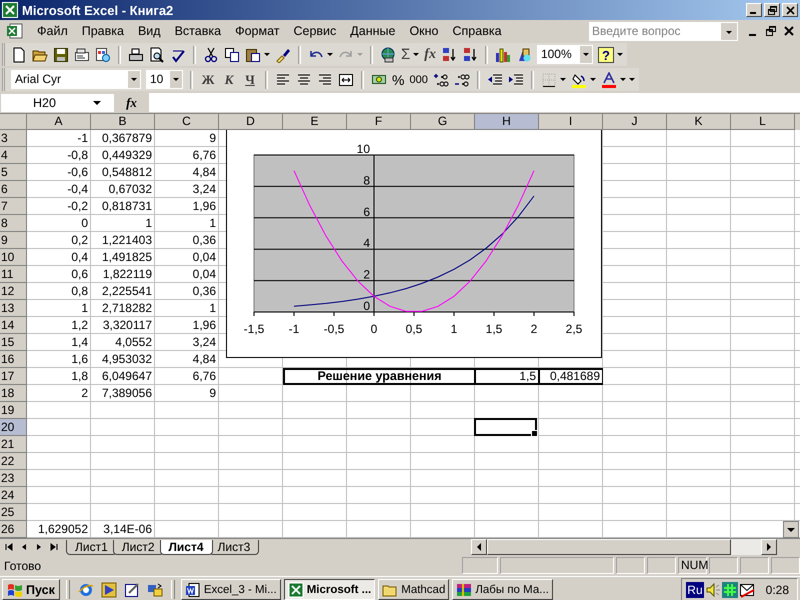  Describe the element at coordinates (13, 291) in the screenshot. I see `row-header: 12` at that location.